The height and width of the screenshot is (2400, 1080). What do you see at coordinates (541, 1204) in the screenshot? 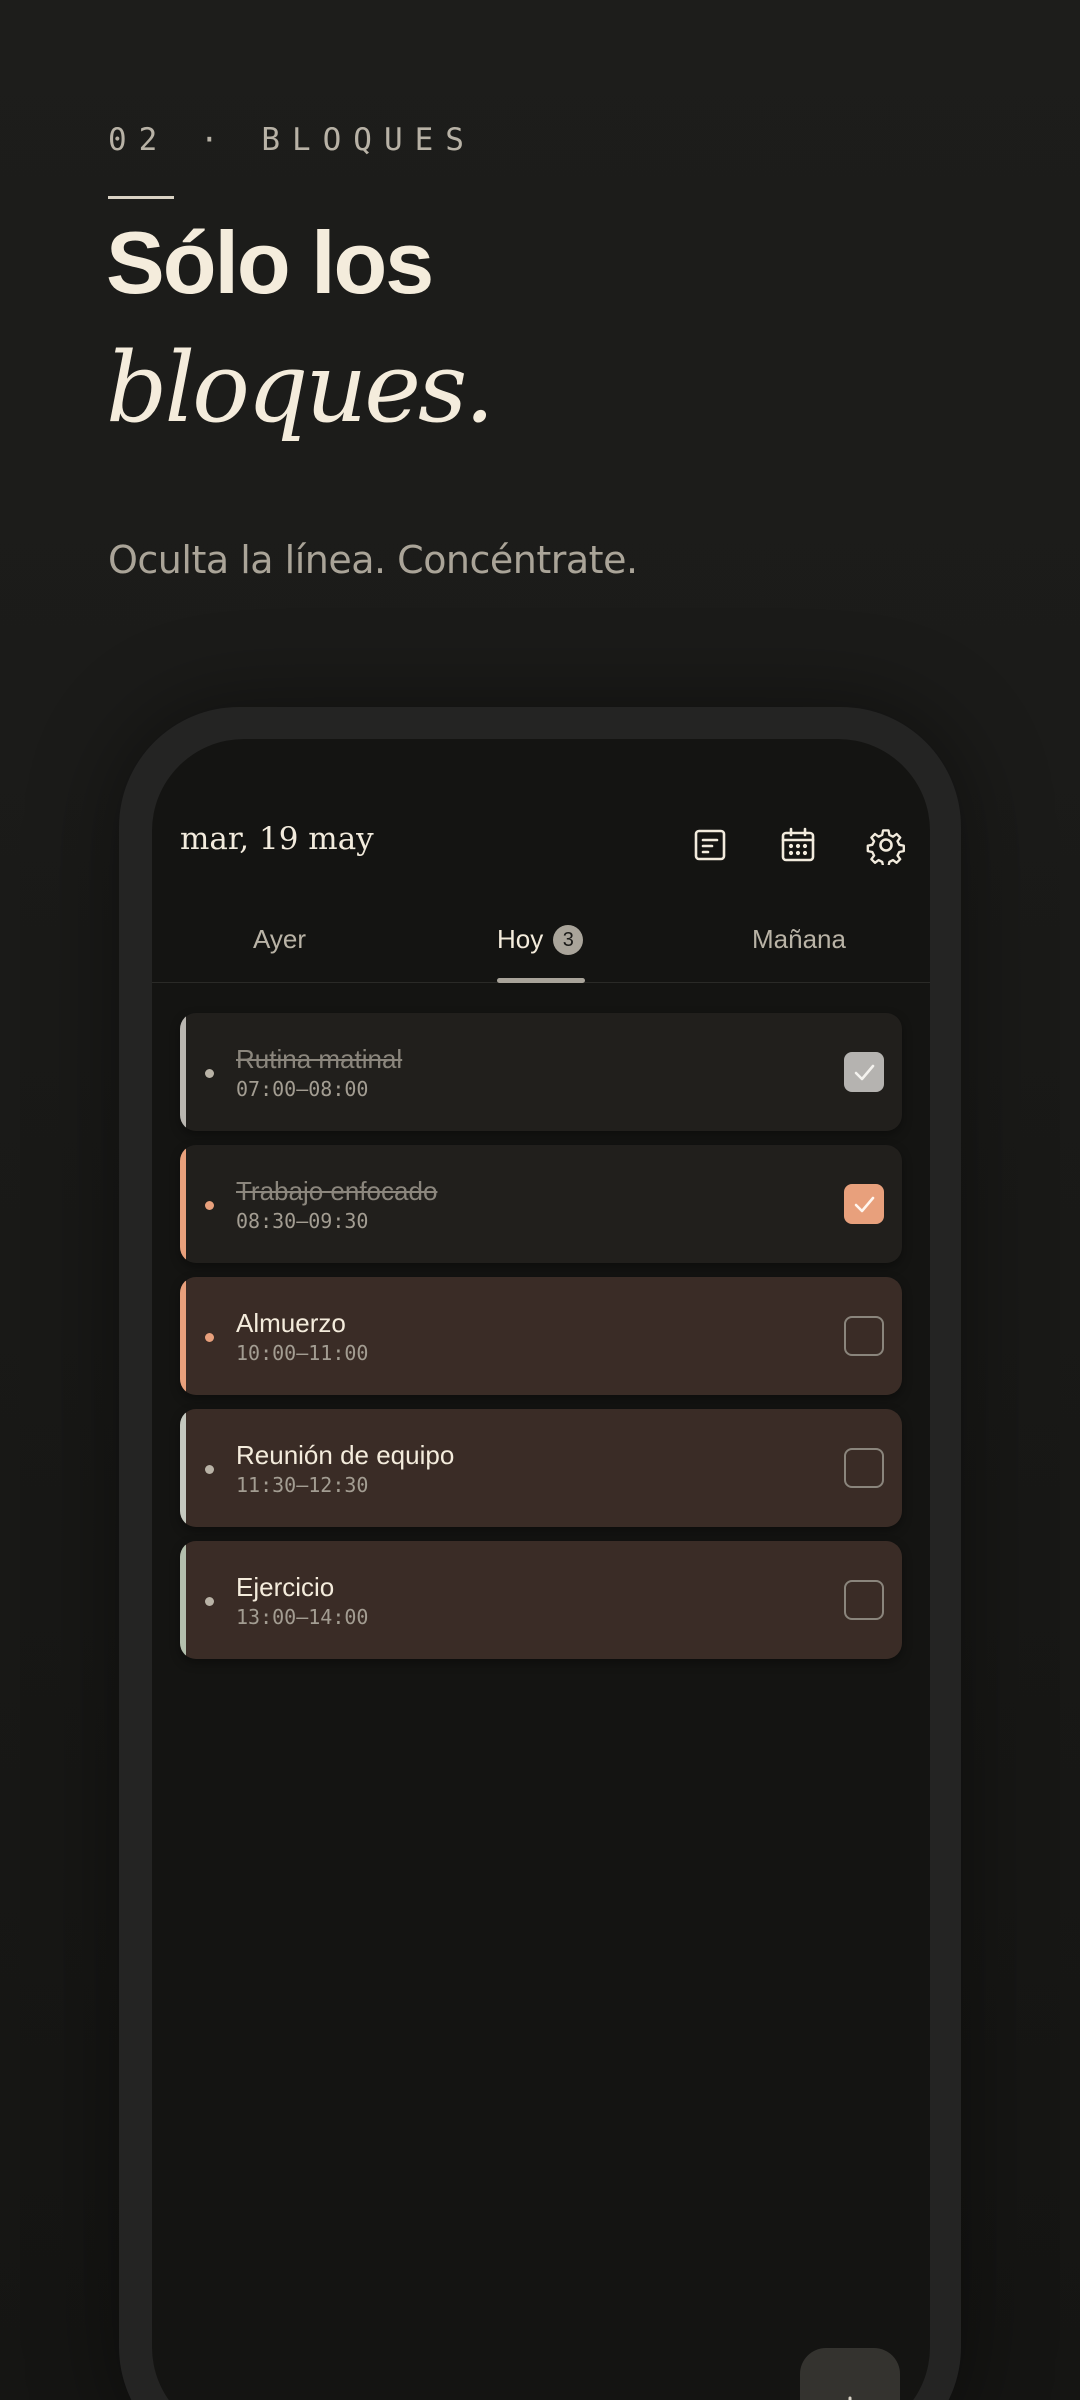
I see `block-item: Trabajo enfocado 08:30–09:30` at bounding box center [541, 1204].